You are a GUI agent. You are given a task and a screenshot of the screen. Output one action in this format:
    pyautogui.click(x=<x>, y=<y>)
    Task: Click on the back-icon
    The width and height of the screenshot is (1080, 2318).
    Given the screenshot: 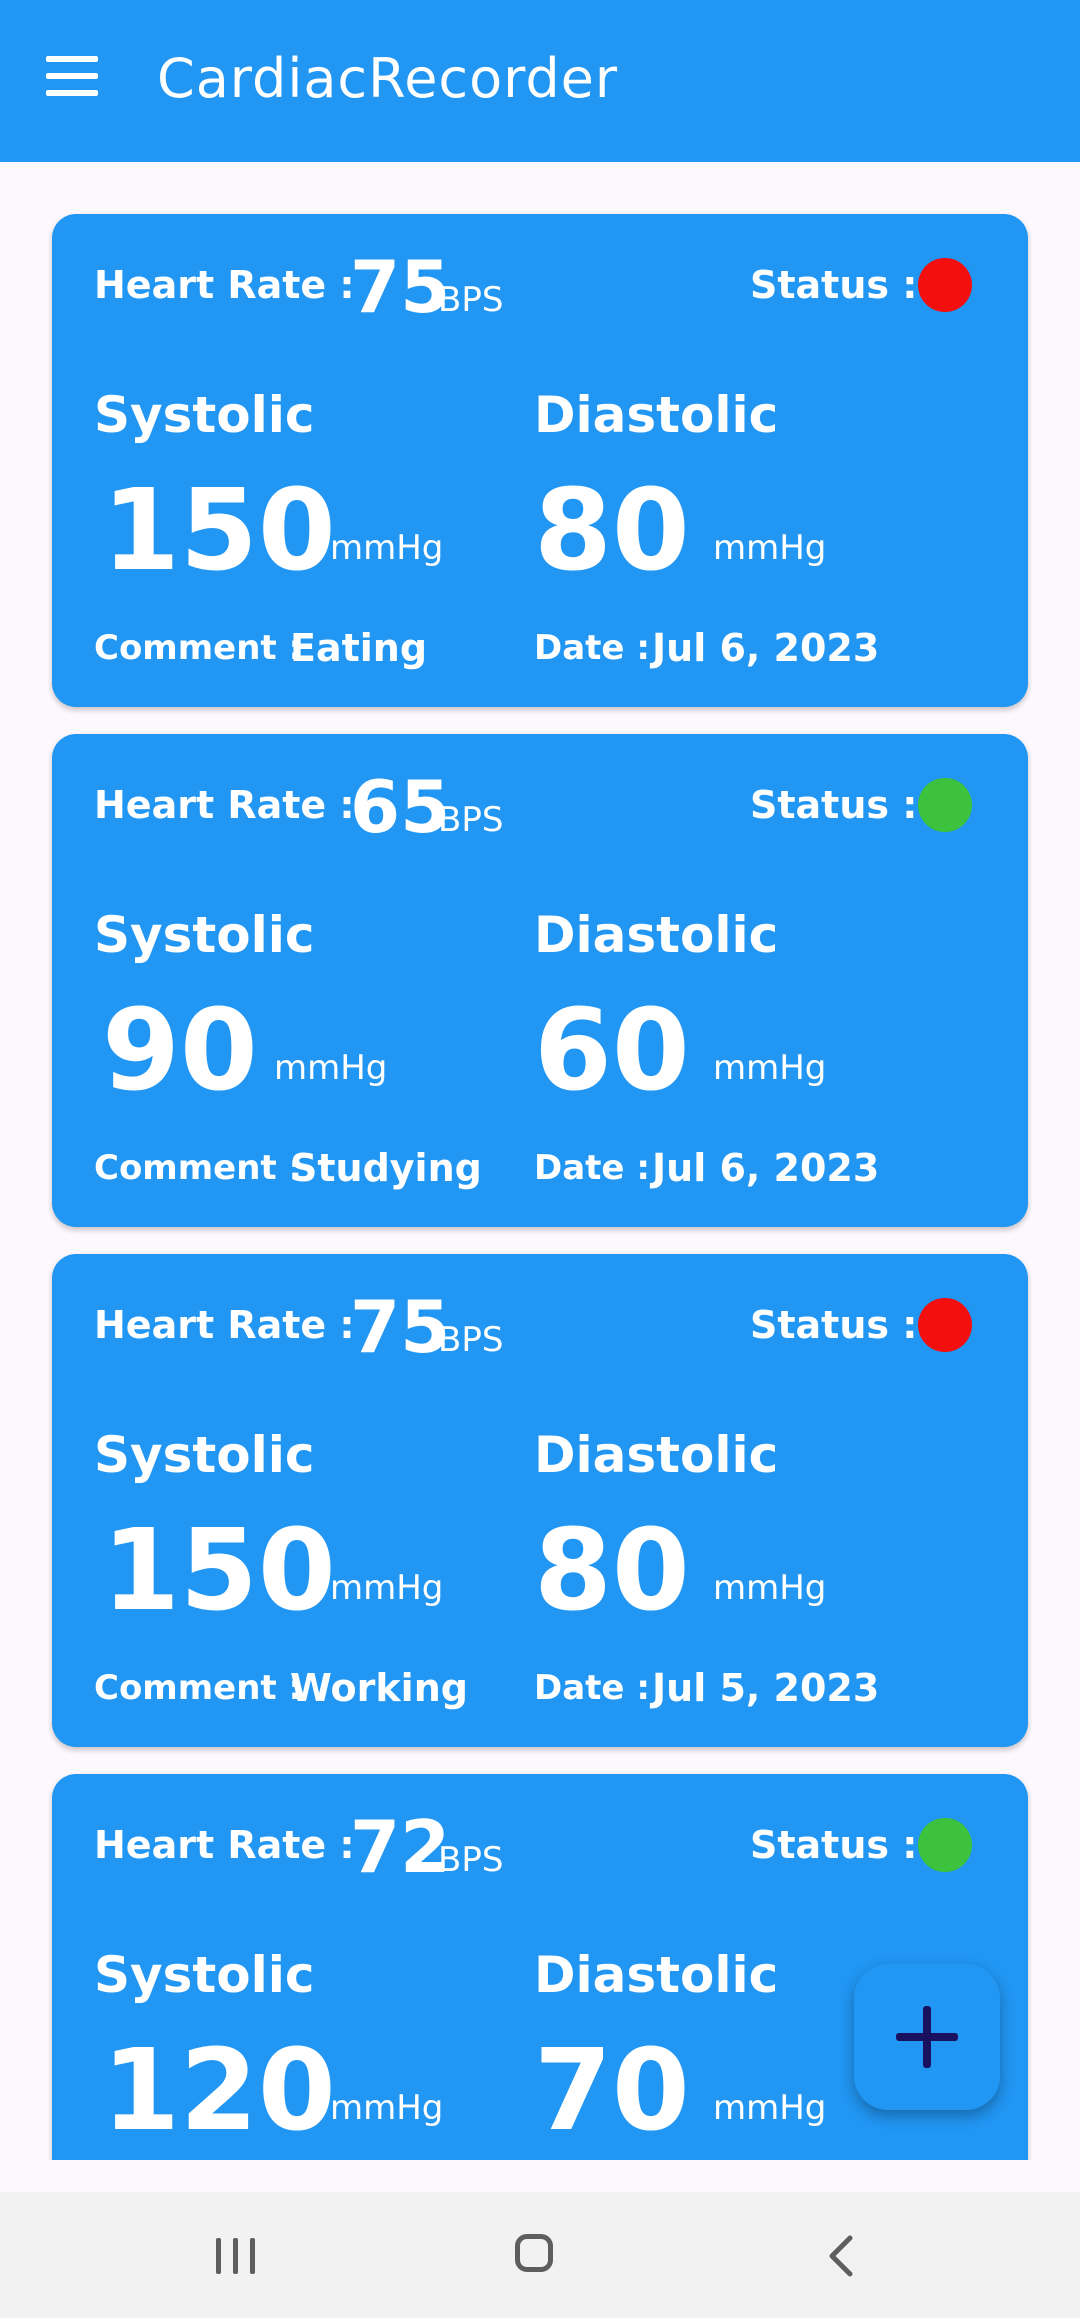 What is the action you would take?
    pyautogui.click(x=842, y=2256)
    